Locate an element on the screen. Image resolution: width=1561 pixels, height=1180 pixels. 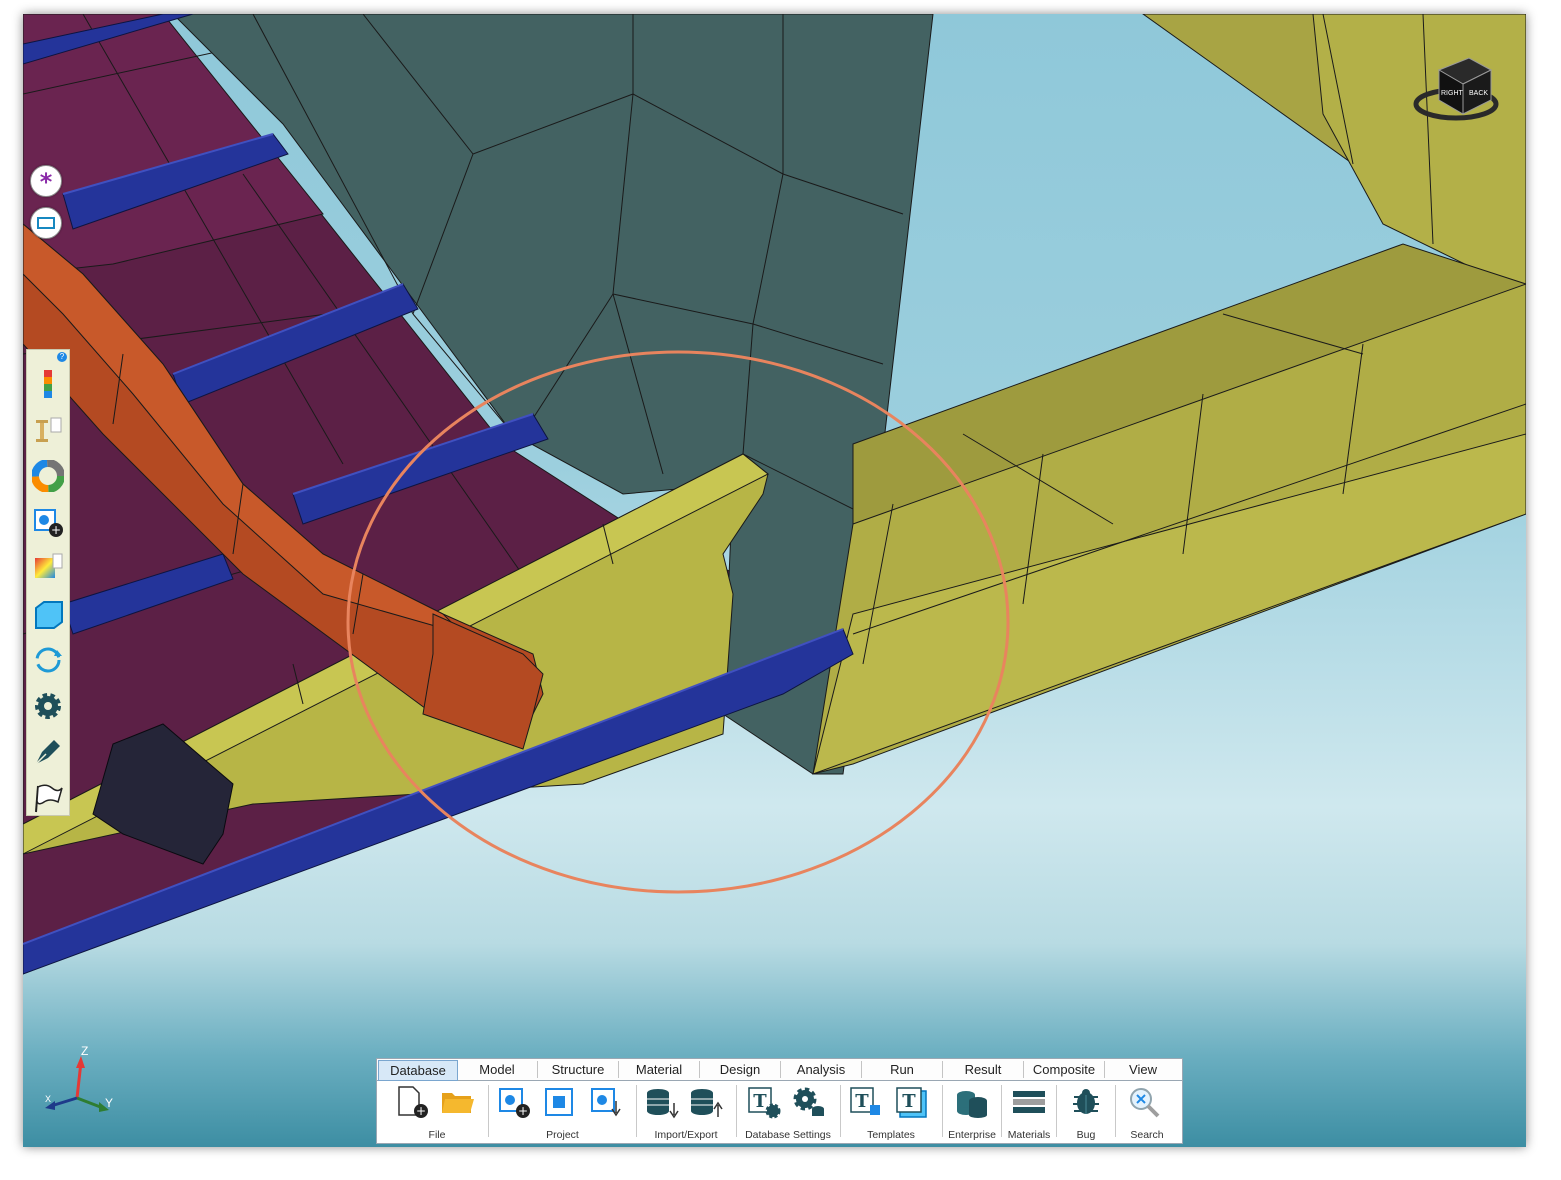
materials-button is located at coordinates (1029, 1102).